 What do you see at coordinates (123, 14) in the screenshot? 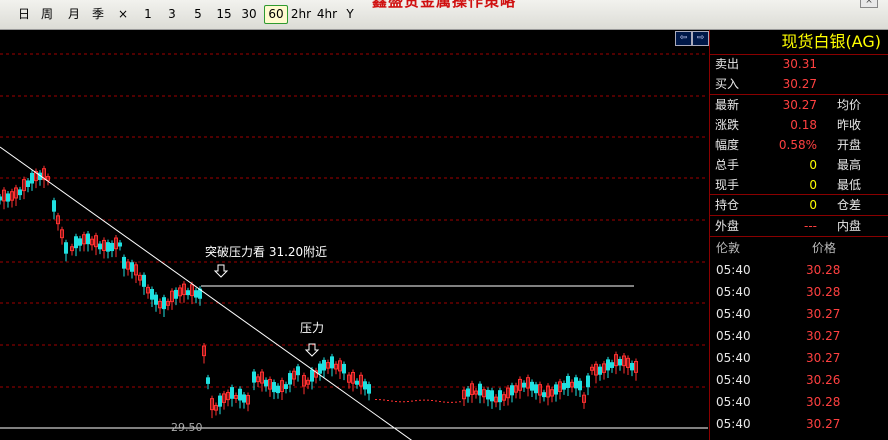
I see `period-button-4: ×` at bounding box center [123, 14].